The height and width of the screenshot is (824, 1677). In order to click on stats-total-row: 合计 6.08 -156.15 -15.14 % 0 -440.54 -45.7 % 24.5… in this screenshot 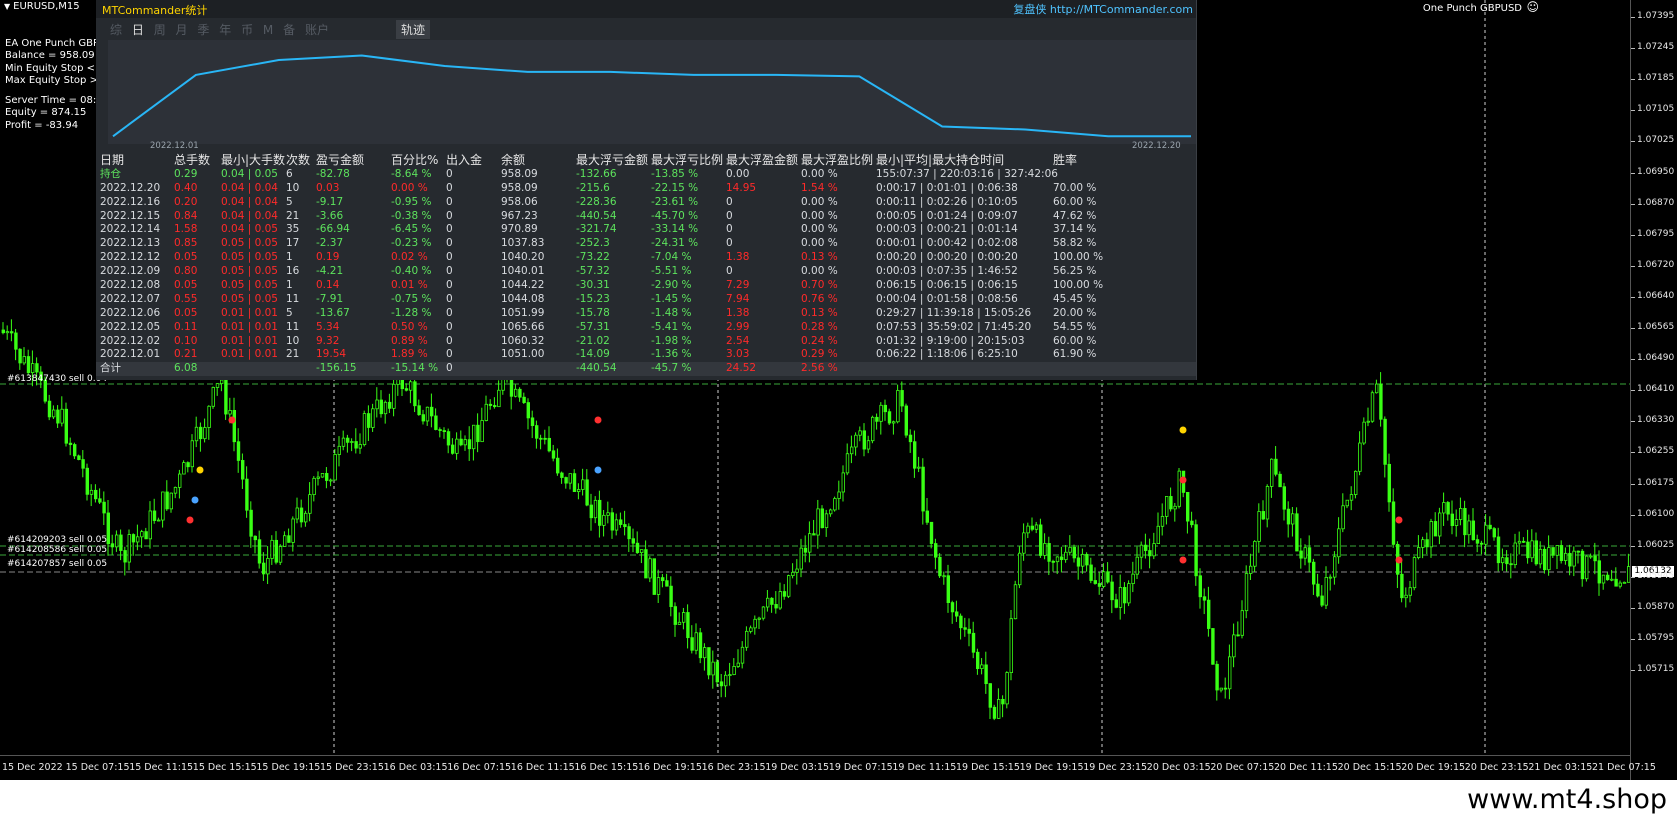, I will do `click(646, 369)`.